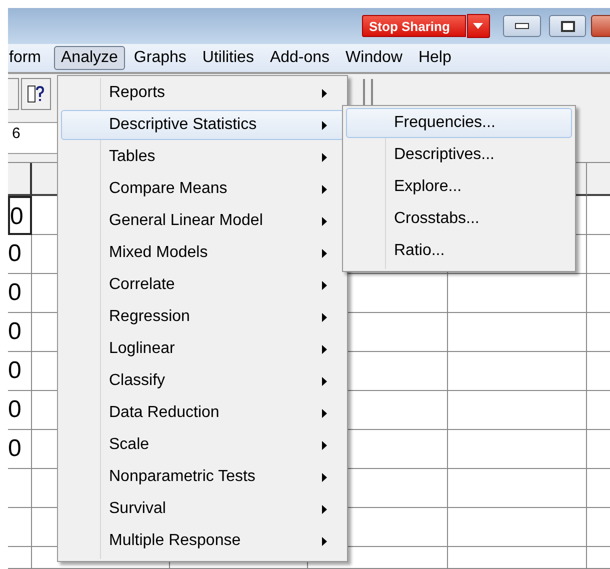 The width and height of the screenshot is (610, 569). I want to click on stop-sharing-button: Stop Sharing, so click(414, 26).